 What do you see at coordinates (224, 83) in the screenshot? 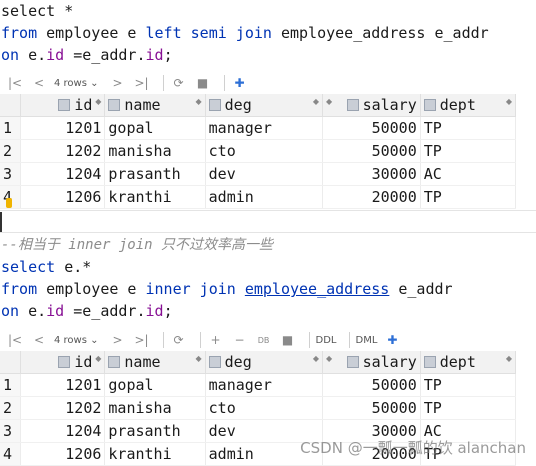
I see `separator` at bounding box center [224, 83].